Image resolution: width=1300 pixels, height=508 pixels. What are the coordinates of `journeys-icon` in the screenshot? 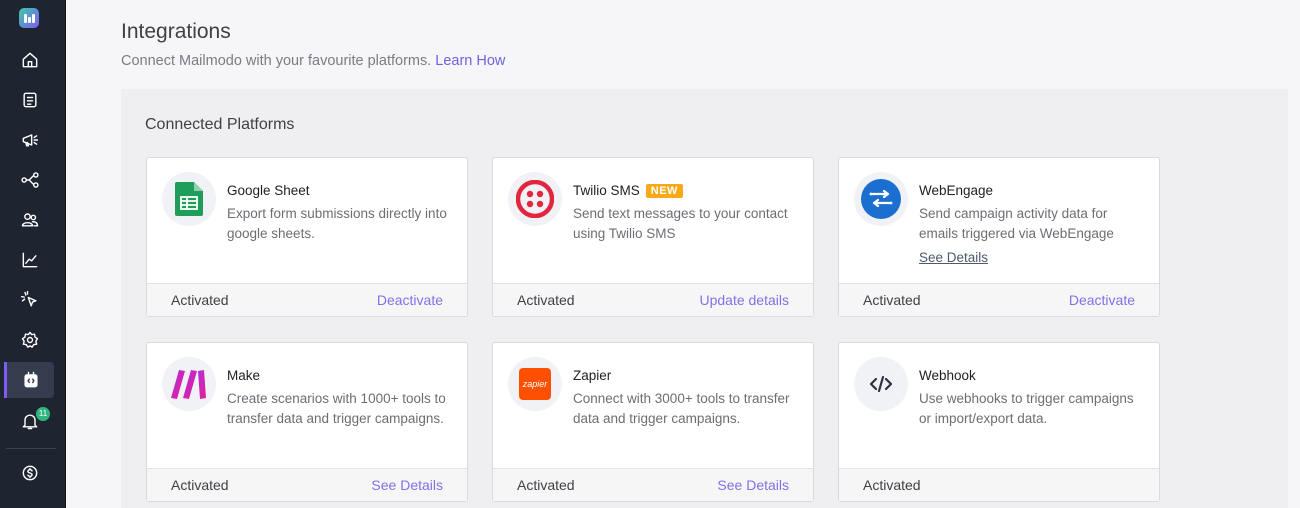 It's located at (30, 180).